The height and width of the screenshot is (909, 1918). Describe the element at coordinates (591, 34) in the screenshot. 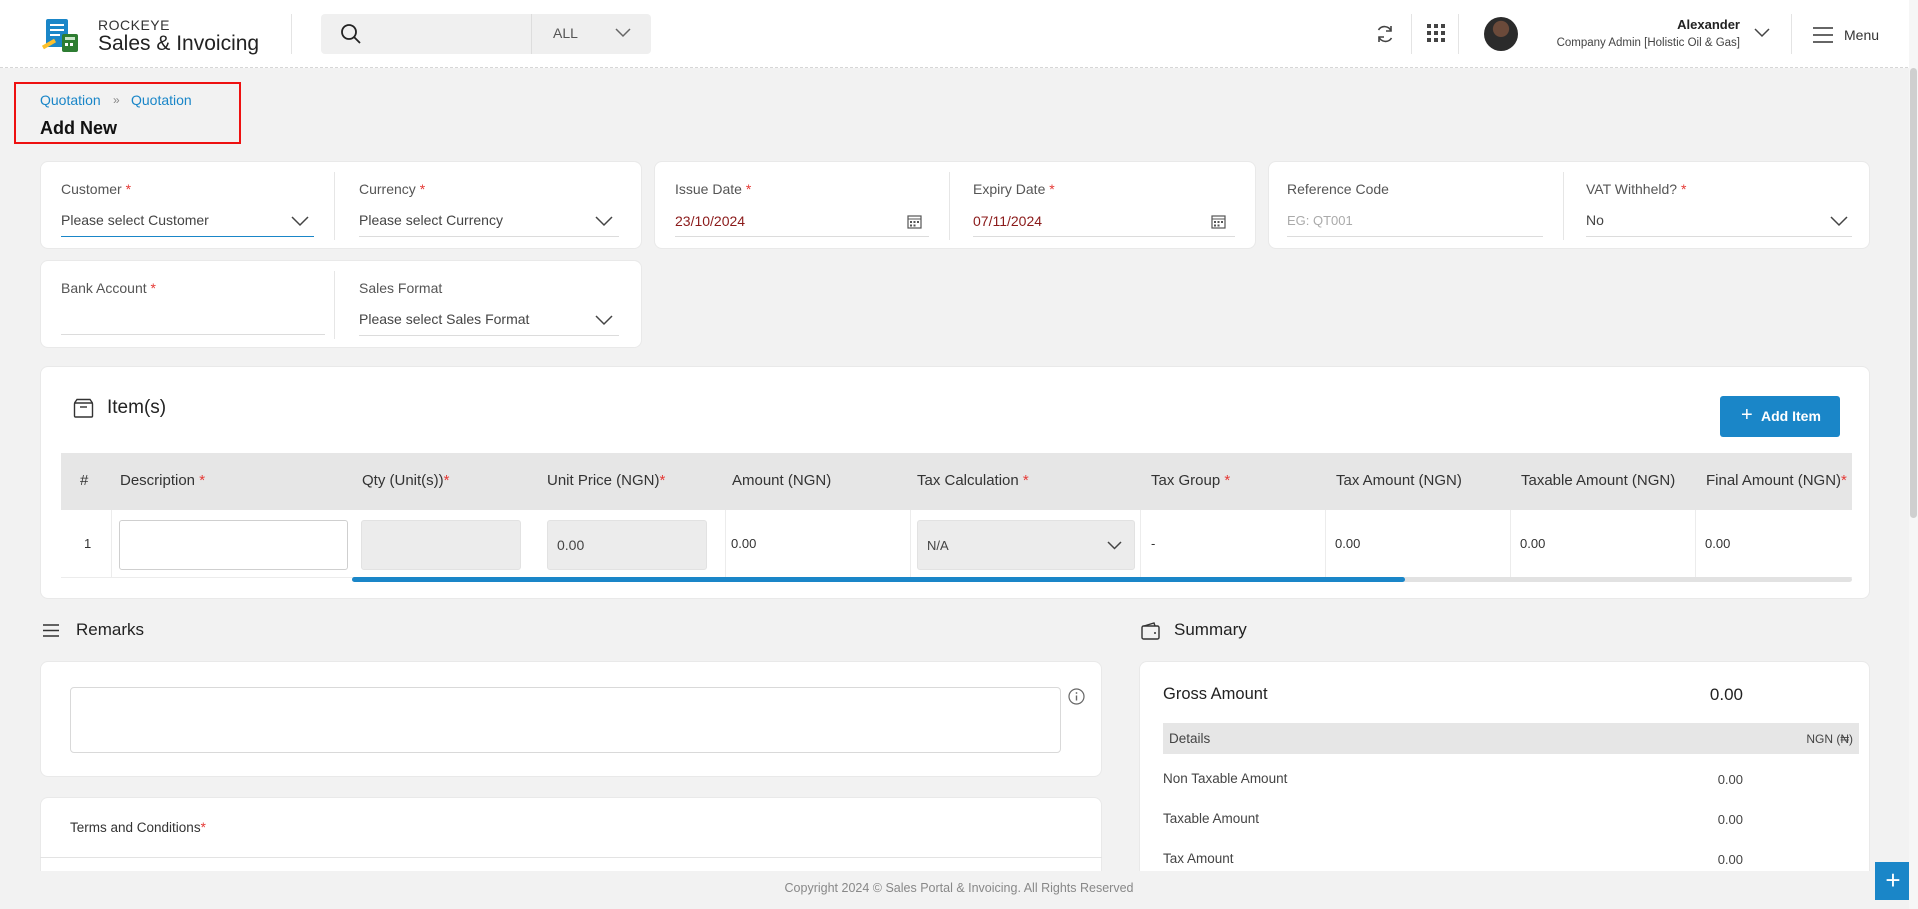

I see `search-scope-select: ALL` at that location.